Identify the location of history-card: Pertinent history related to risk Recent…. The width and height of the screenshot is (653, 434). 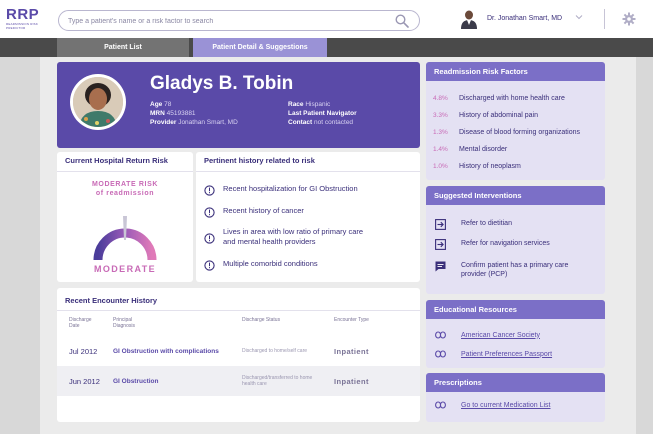
(308, 217).